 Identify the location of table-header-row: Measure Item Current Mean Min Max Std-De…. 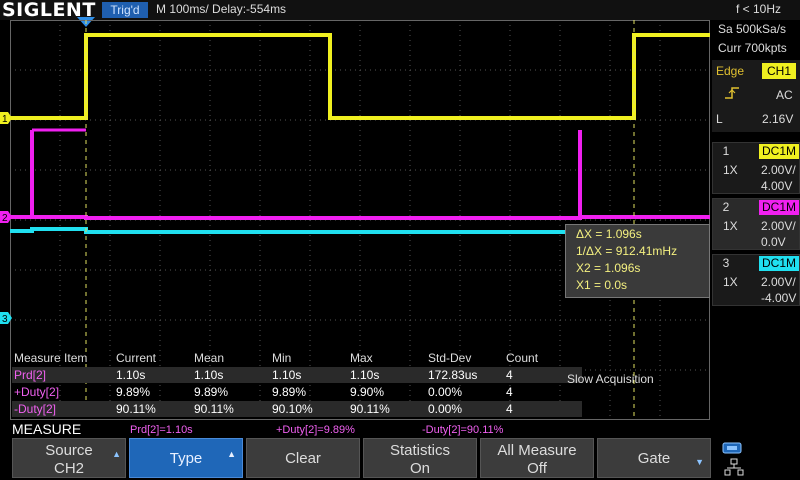
(297, 358).